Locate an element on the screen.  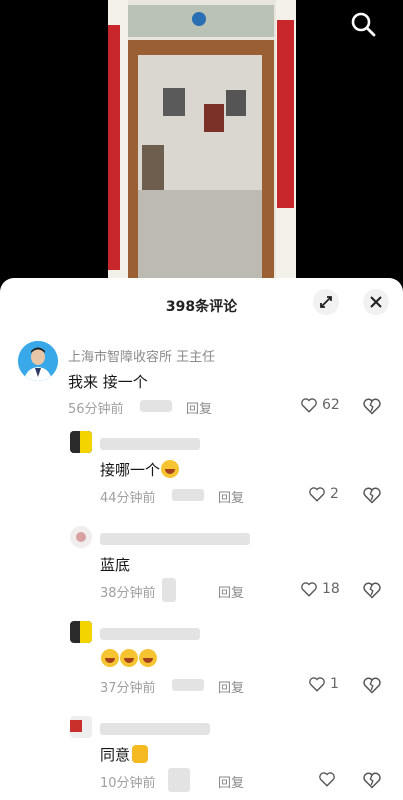
like-button: 2 is located at coordinates (323, 494).